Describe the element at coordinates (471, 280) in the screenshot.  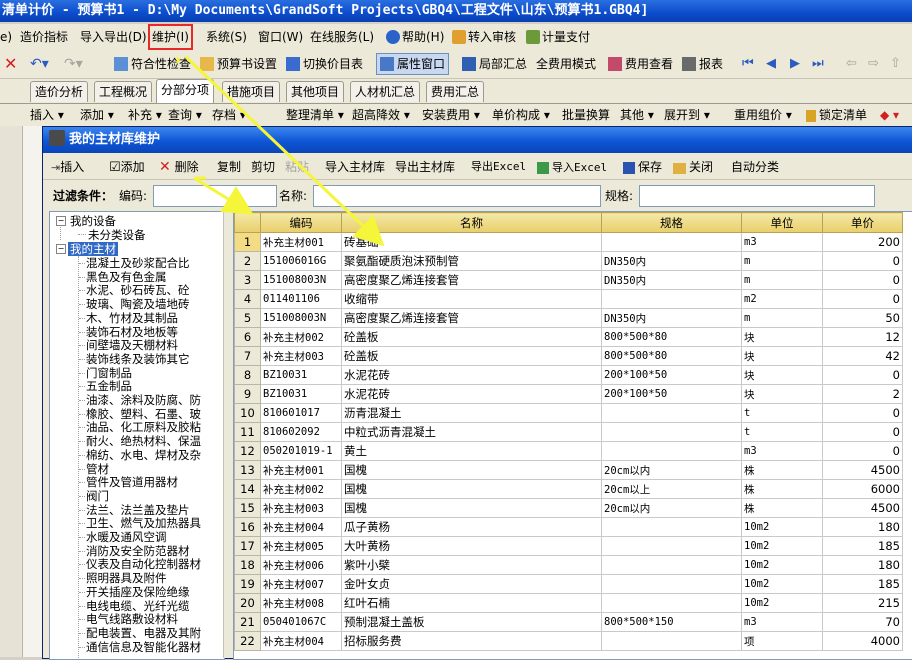
I see `name-cell: 高密度聚乙烯连接套管` at that location.